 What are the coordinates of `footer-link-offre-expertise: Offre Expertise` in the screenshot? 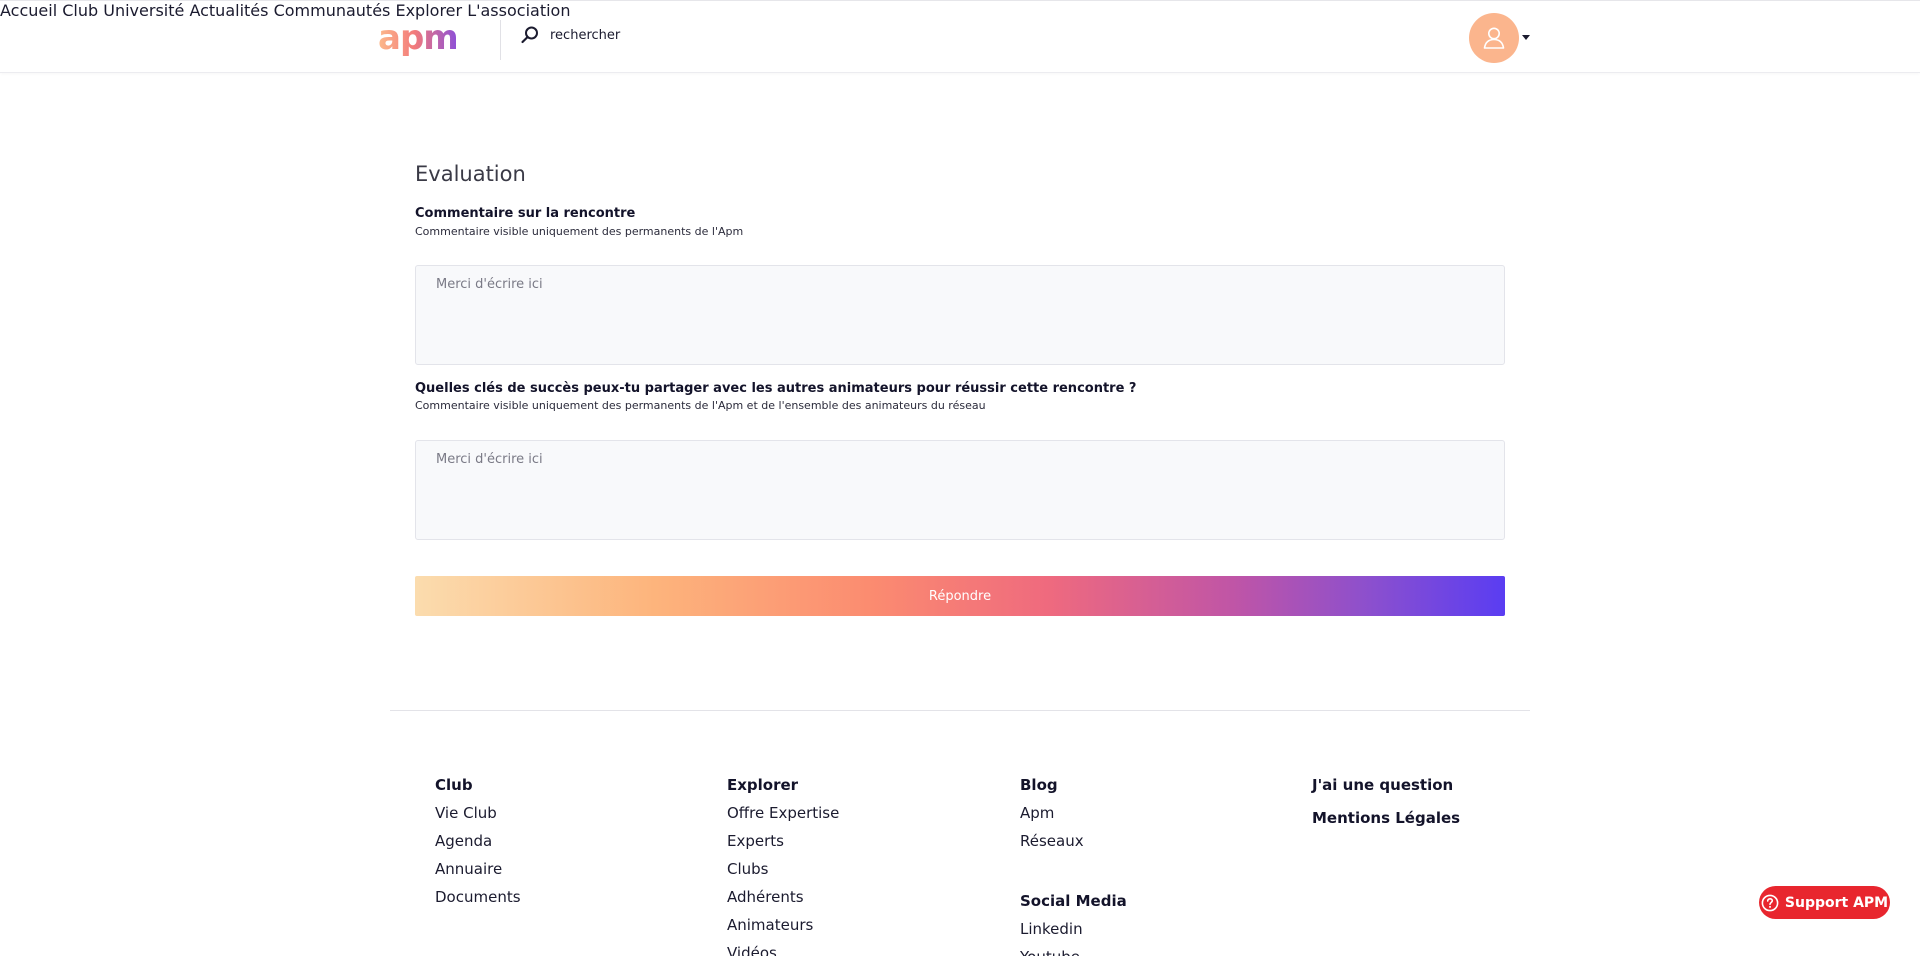 It's located at (783, 813).